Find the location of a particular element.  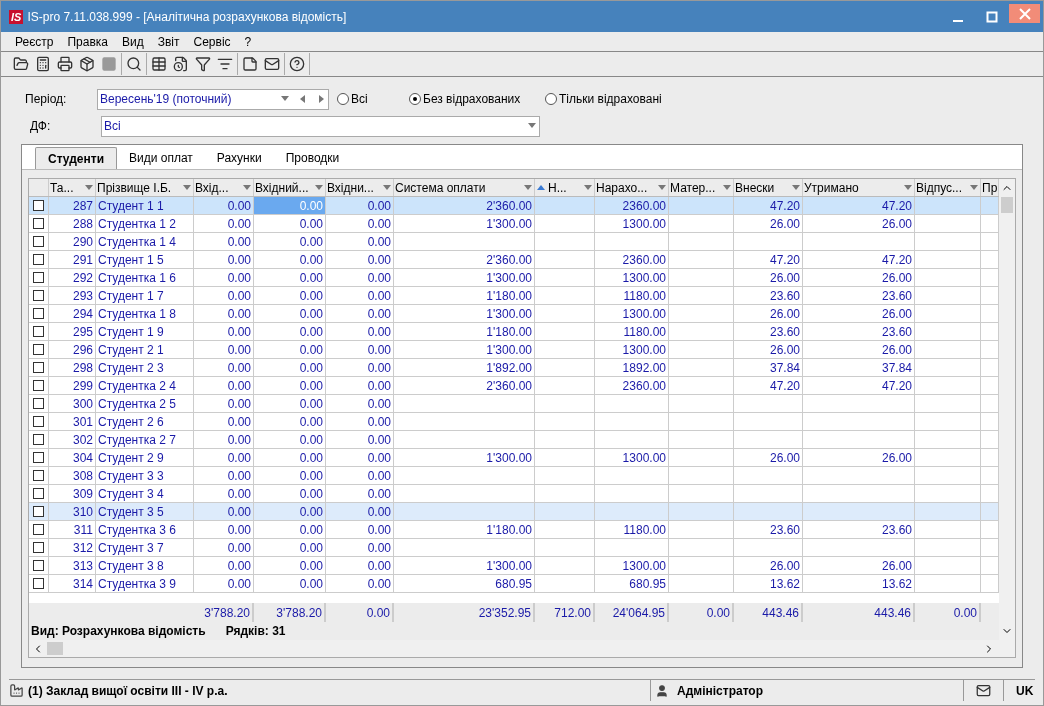

table-row: 312 Студент 3 7 0.00 0.00 0.00 is located at coordinates (514, 548).